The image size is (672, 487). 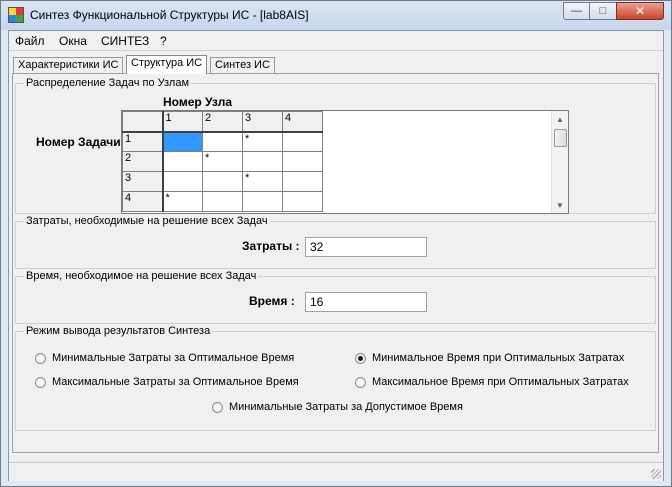 What do you see at coordinates (198, 102) in the screenshot?
I see `node-number-label: Номер Узла` at bounding box center [198, 102].